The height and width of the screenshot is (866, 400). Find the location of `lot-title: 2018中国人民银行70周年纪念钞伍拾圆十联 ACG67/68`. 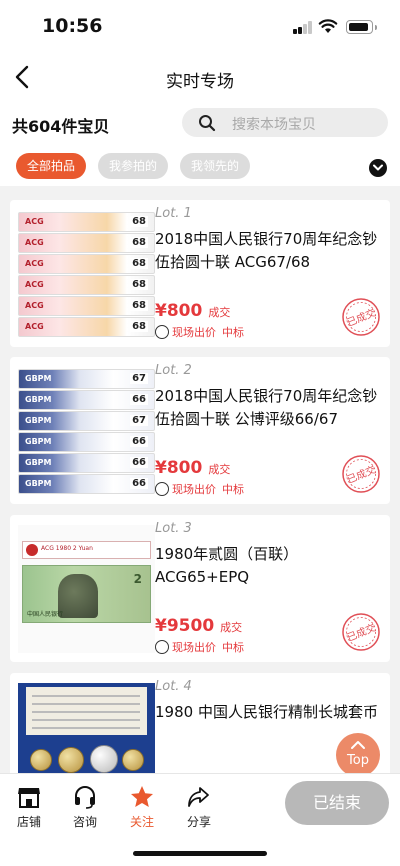

lot-title: 2018中国人民银行70周年纪念钞伍拾圆十联 ACG67/68 is located at coordinates (266, 250).